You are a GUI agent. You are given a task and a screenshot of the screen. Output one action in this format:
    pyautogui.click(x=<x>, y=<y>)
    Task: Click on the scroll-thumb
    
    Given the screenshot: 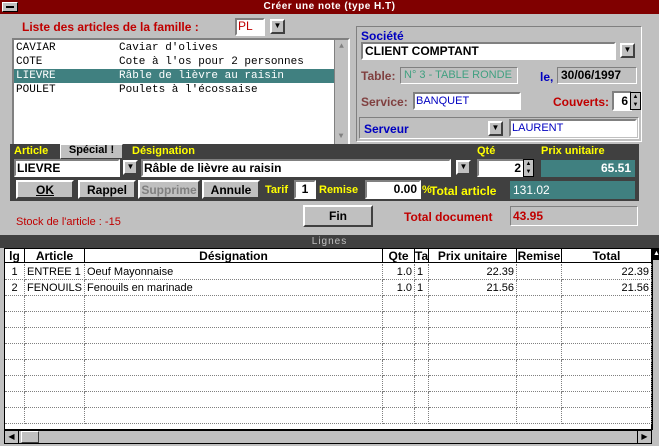 What is the action you would take?
    pyautogui.click(x=30, y=437)
    